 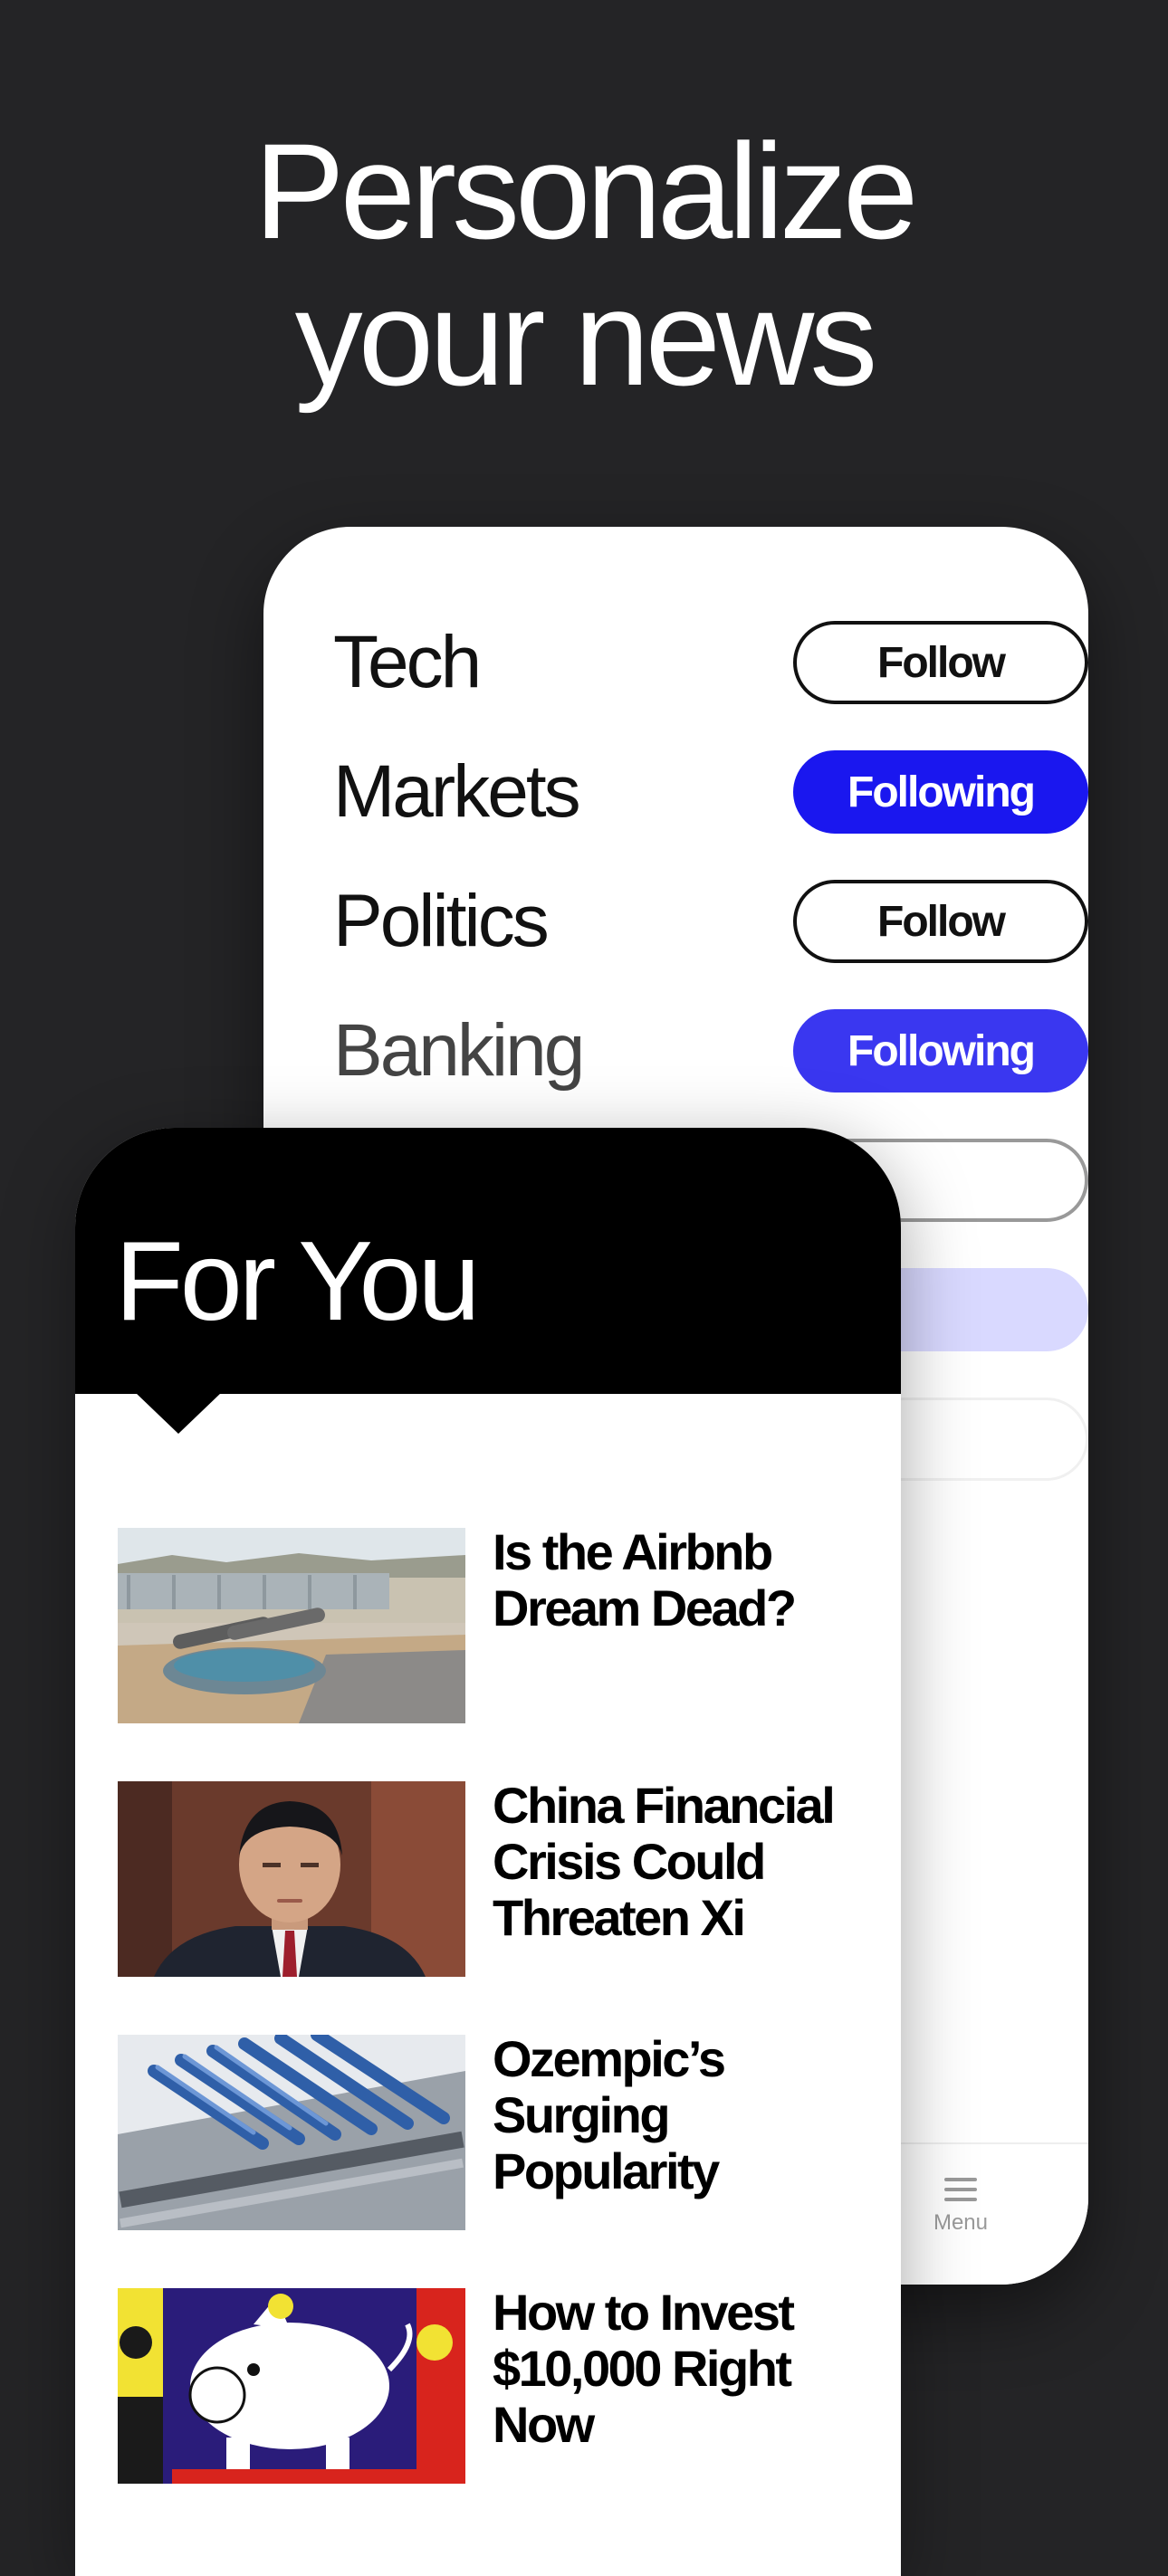 What do you see at coordinates (940, 662) in the screenshot?
I see `follow-button-tech: Follow` at bounding box center [940, 662].